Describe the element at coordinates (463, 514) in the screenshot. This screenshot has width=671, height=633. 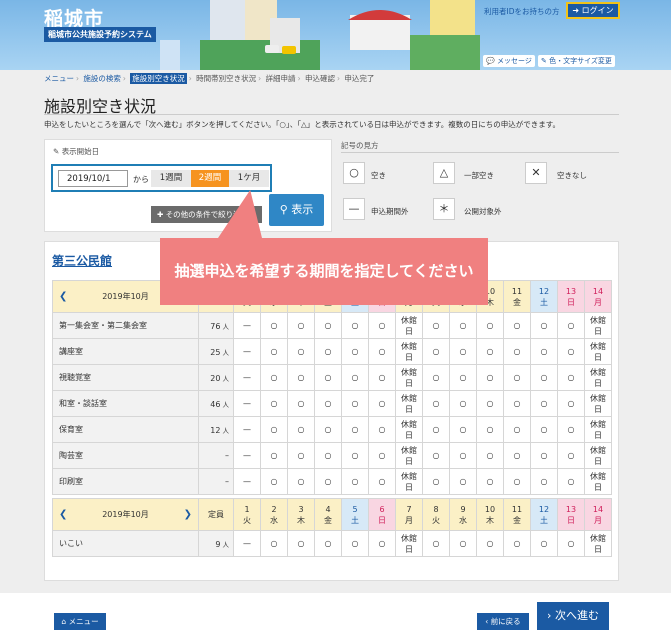
I see `day-header: 9水` at that location.